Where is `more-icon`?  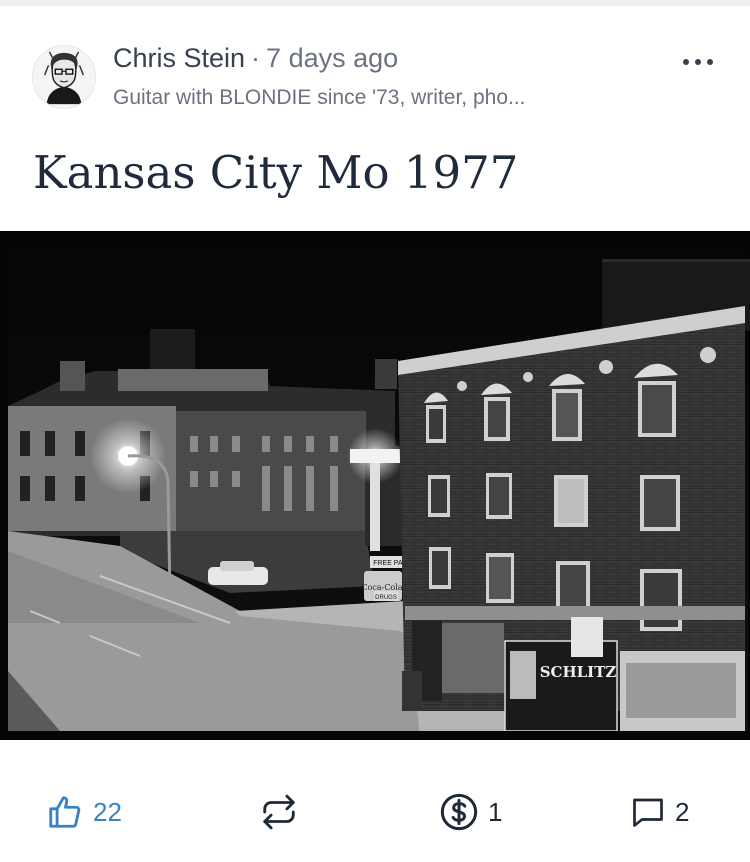 more-icon is located at coordinates (686, 62).